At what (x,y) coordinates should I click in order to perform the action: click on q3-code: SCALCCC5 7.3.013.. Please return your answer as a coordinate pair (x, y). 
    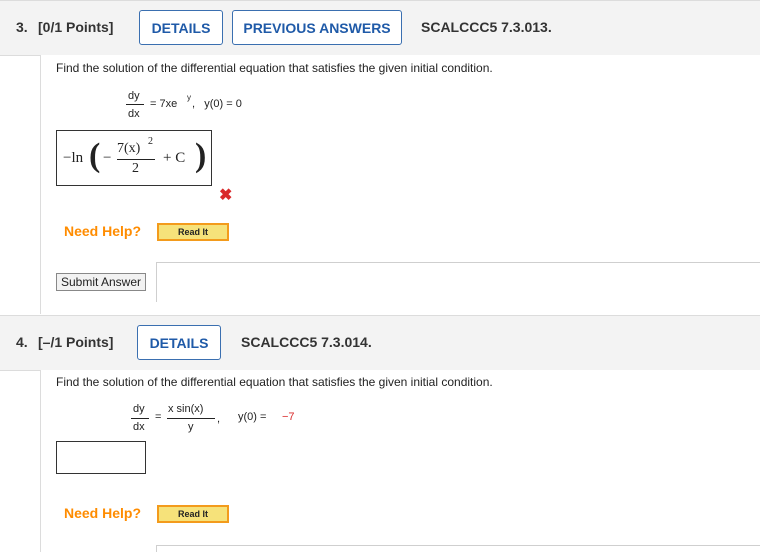
    Looking at the image, I should click on (486, 27).